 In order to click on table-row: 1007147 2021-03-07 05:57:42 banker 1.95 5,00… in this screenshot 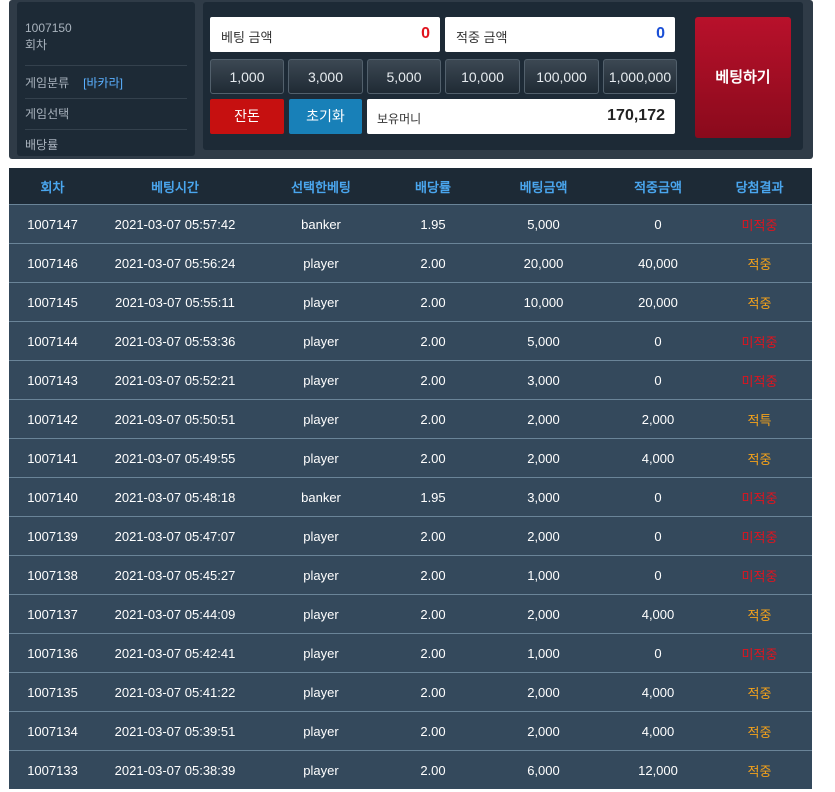, I will do `click(410, 224)`.